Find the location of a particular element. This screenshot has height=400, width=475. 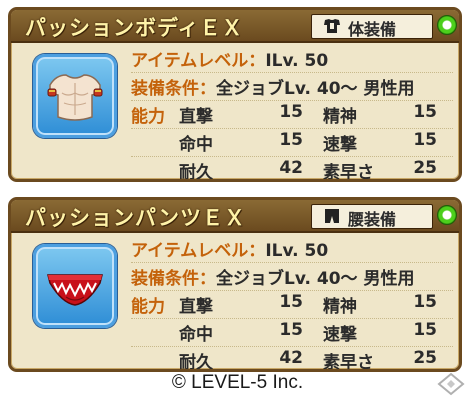

card-header: パッションパンツＥＸ 腰装備 is located at coordinates (235, 216).